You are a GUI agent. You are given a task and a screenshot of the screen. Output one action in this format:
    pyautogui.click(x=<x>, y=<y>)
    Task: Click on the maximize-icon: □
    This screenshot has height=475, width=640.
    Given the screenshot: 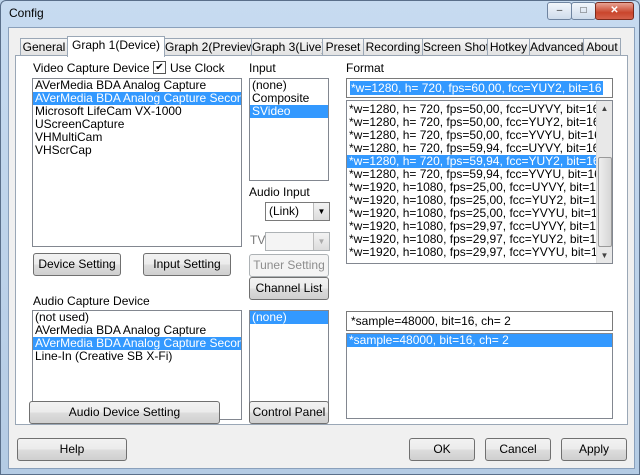 What is the action you would take?
    pyautogui.click(x=583, y=10)
    